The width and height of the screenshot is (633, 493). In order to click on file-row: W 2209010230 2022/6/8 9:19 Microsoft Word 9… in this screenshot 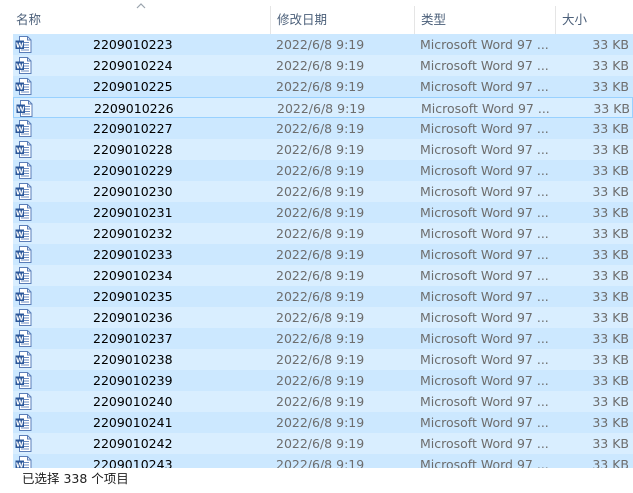, I will do `click(323, 191)`.